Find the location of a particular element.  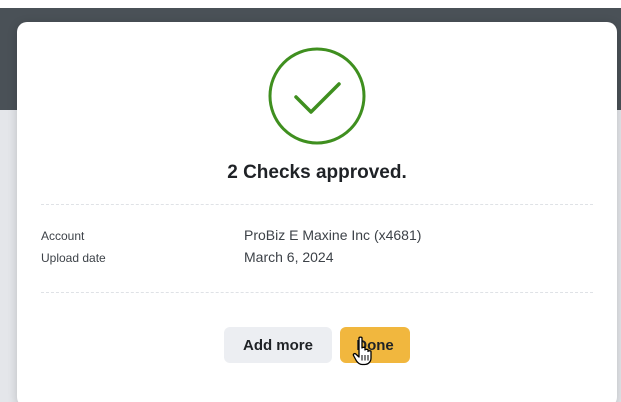

hand-pointer-icon is located at coordinates (362, 351).